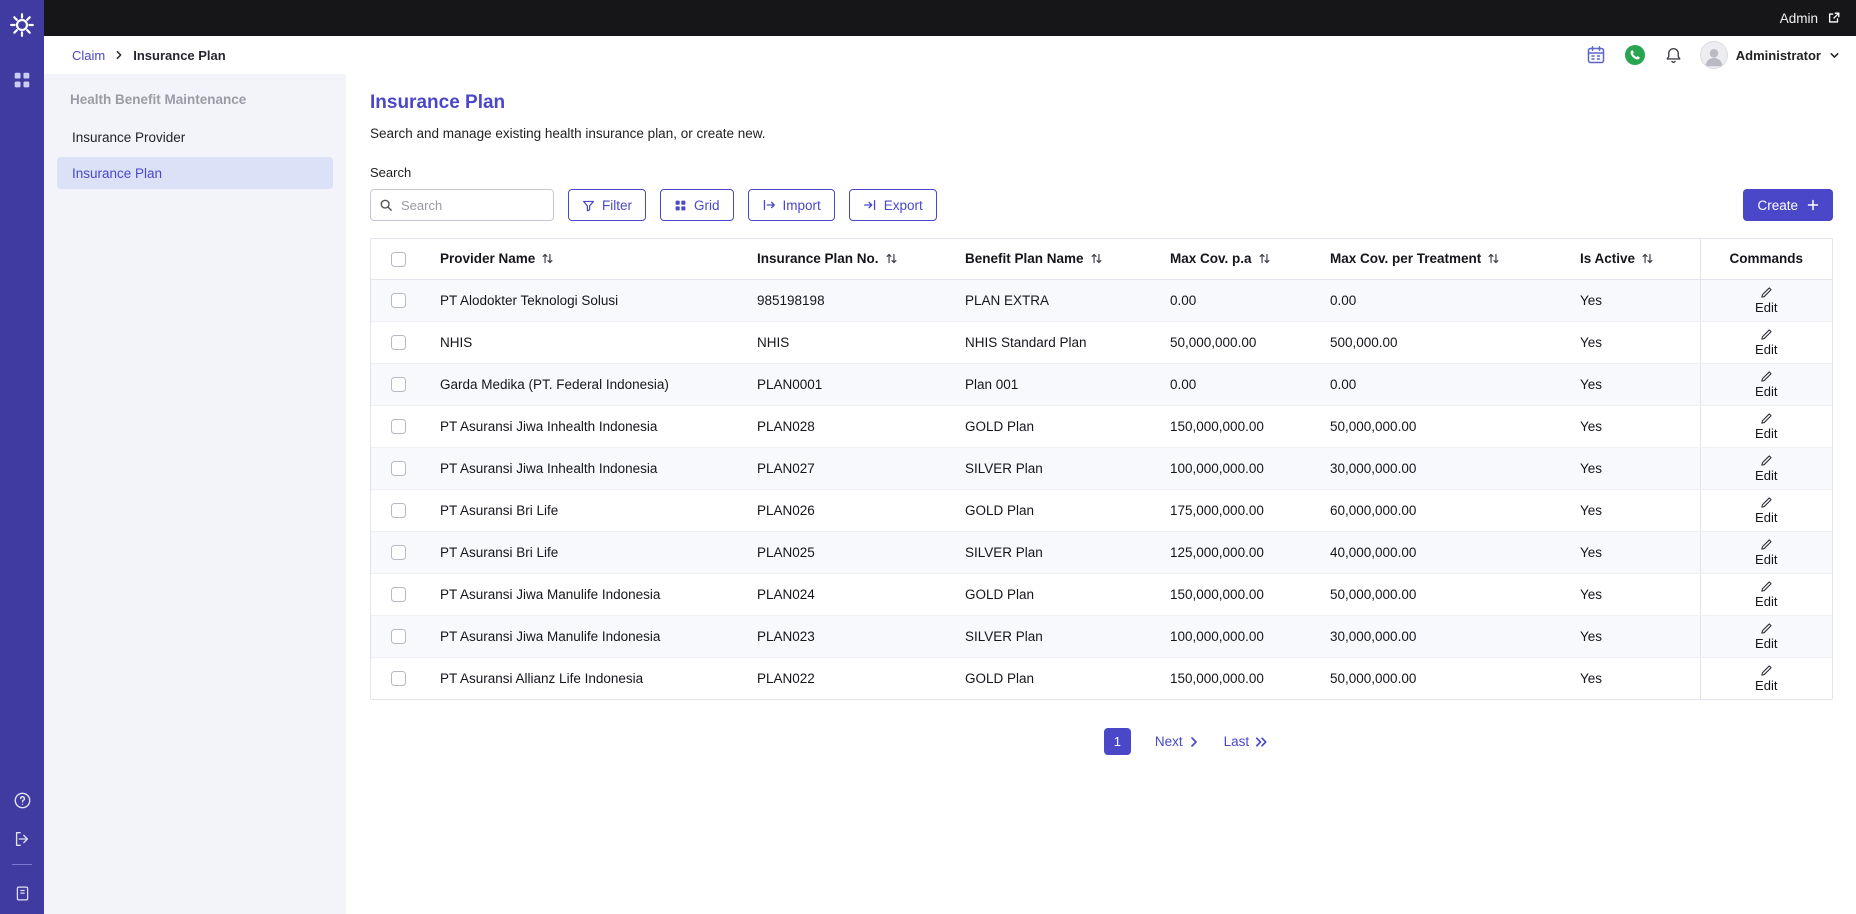 The height and width of the screenshot is (914, 1856). What do you see at coordinates (791, 205) in the screenshot?
I see `import-button: Import` at bounding box center [791, 205].